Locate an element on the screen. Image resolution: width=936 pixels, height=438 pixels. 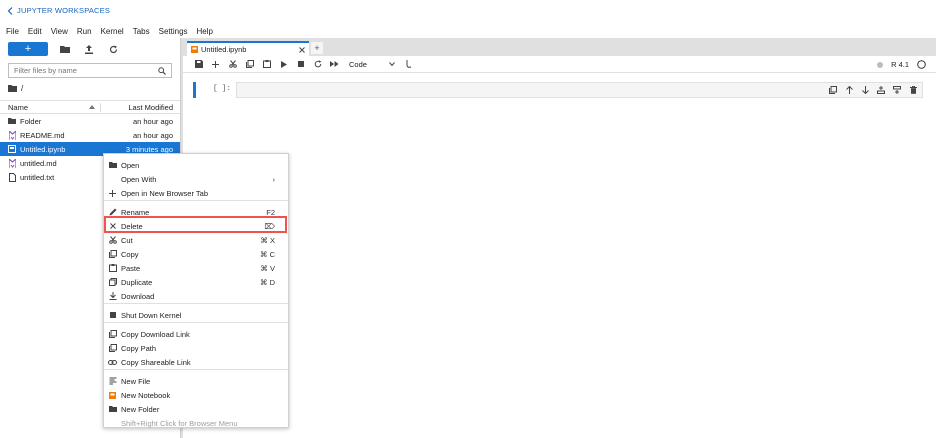
filter-files-field is located at coordinates (90, 70).